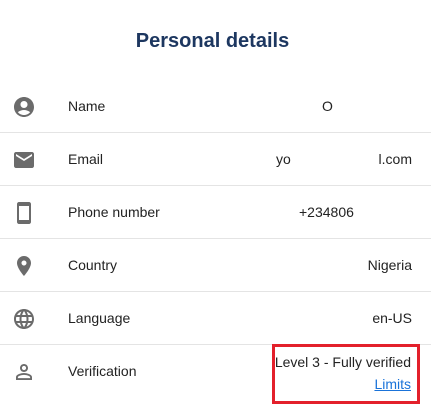 The height and width of the screenshot is (409, 431). What do you see at coordinates (99, 318) in the screenshot?
I see `language-label: Language` at bounding box center [99, 318].